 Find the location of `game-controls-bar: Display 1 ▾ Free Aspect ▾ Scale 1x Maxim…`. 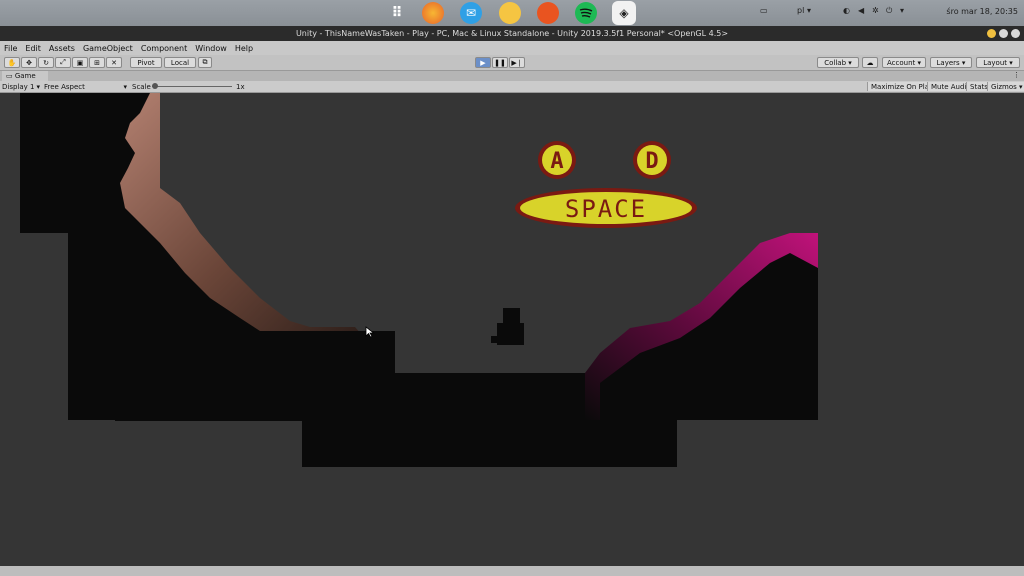

game-controls-bar: Display 1 ▾ Free Aspect ▾ Scale 1x Maxim… is located at coordinates (512, 87).